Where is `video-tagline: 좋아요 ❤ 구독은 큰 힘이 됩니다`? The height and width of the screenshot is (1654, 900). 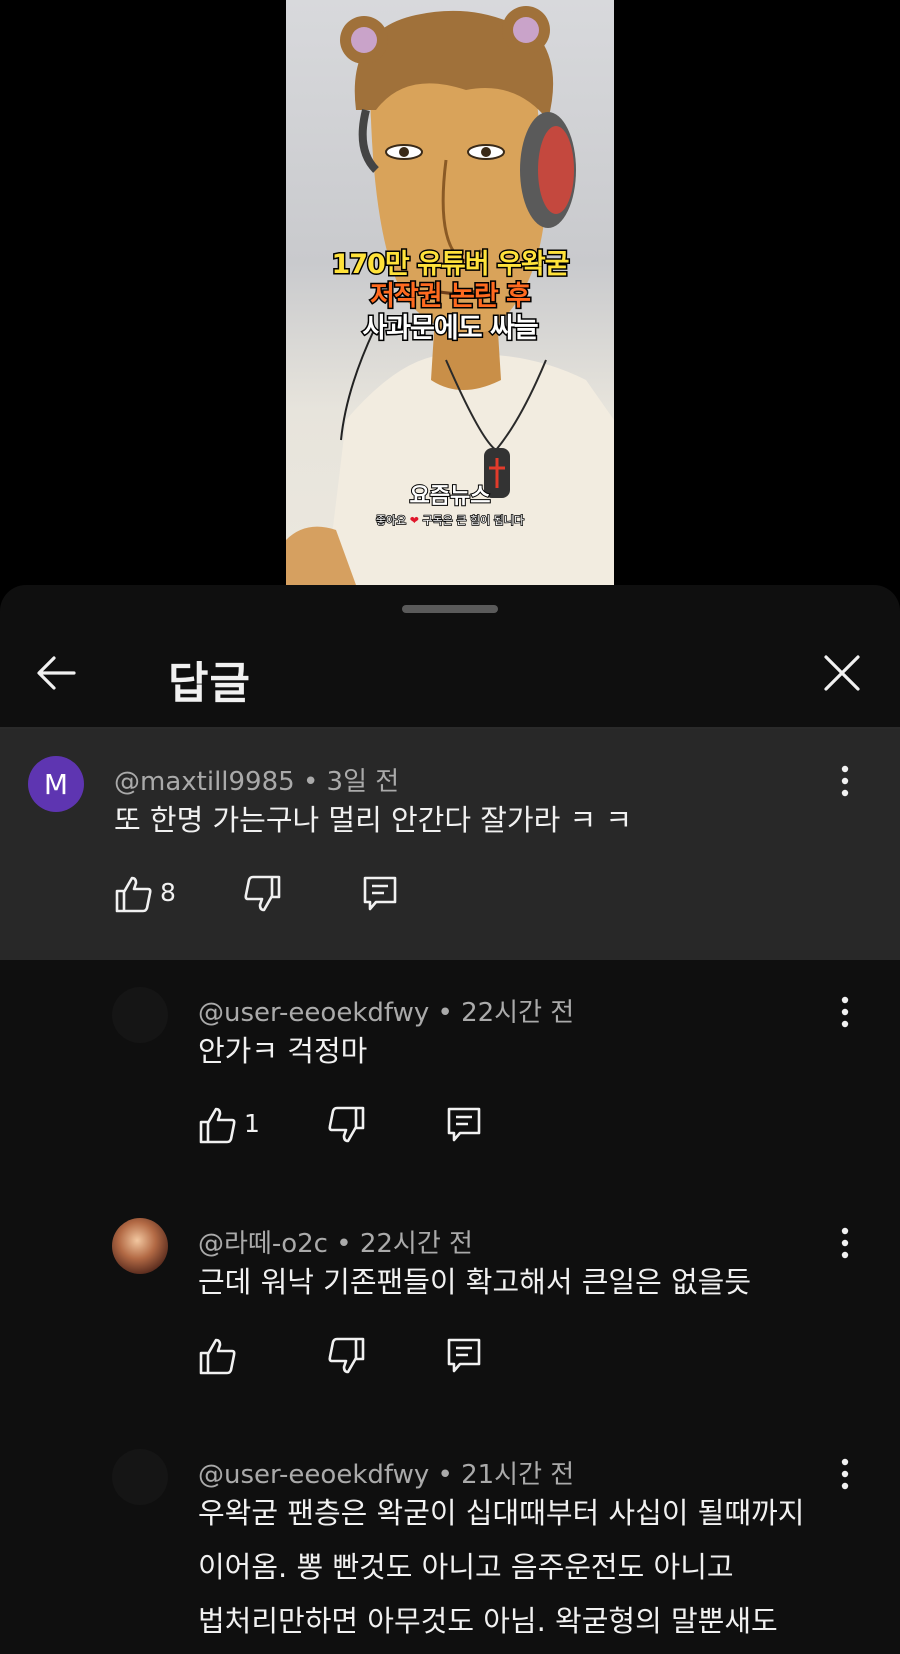 video-tagline: 좋아요 ❤ 구독은 큰 힘이 됩니다 is located at coordinates (450, 520).